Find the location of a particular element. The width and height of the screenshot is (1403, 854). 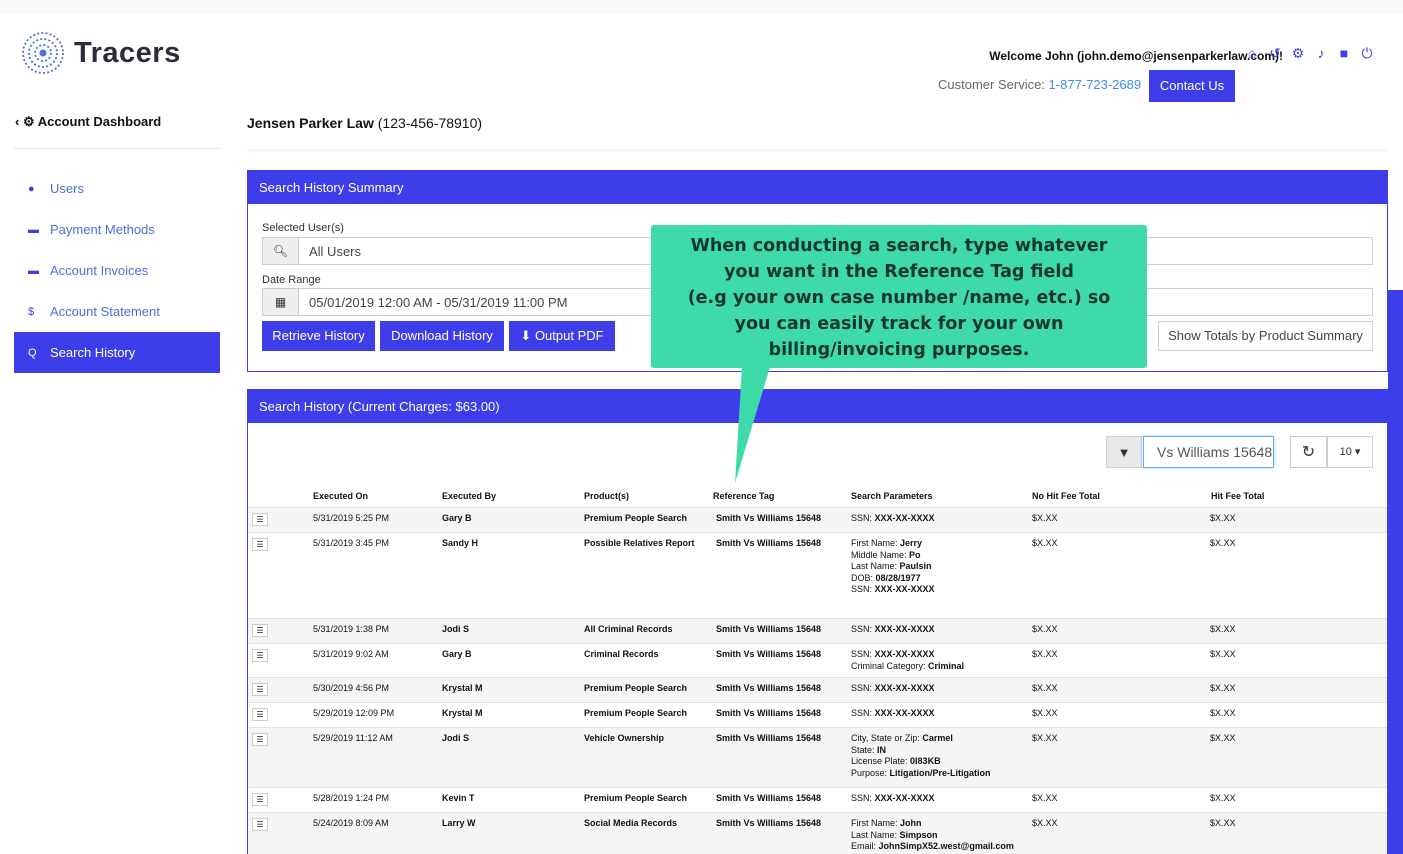

title-divider is located at coordinates (817, 150).